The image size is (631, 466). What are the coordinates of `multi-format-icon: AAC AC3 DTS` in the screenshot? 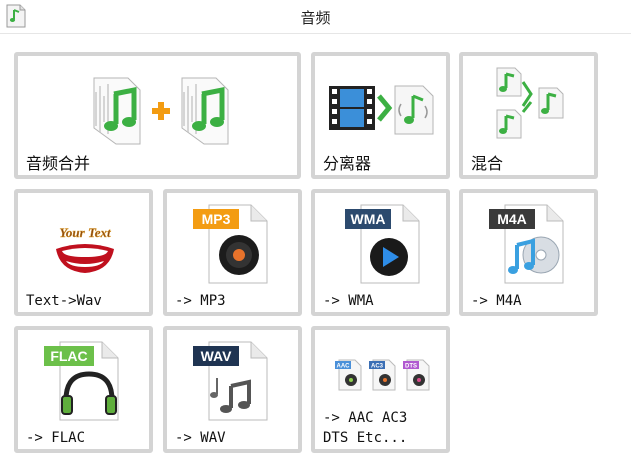 It's located at (382, 375).